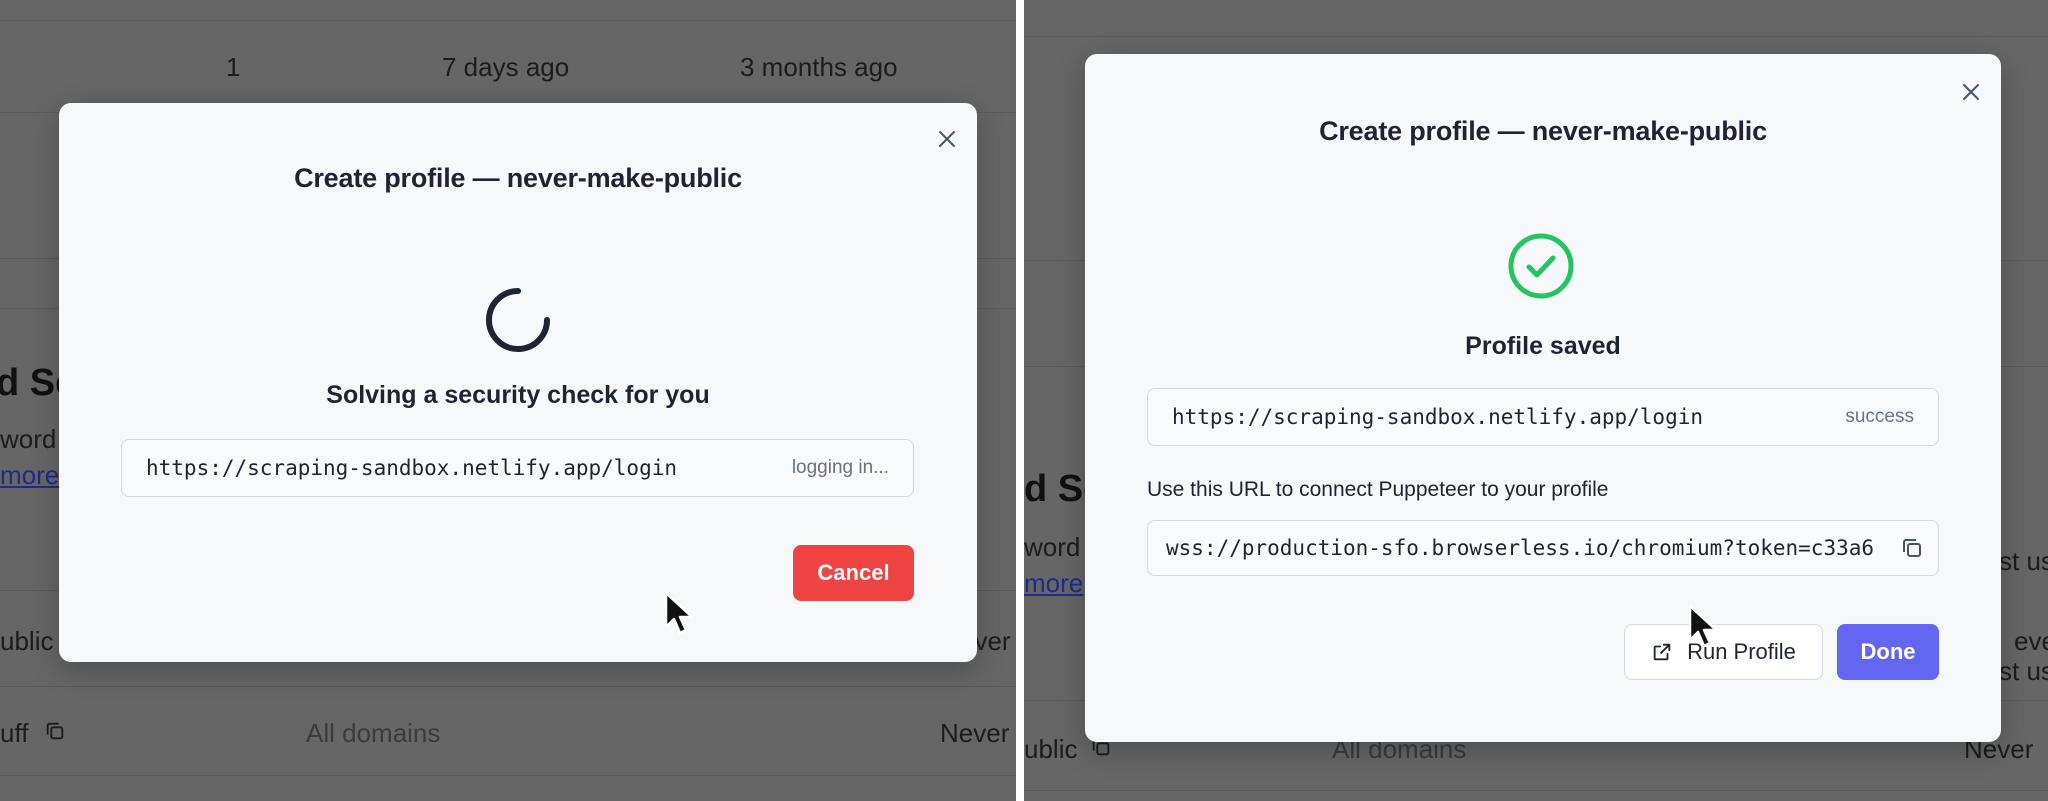 This screenshot has width=2048, height=801. I want to click on bg-row2-right: st us, so click(2023, 671).